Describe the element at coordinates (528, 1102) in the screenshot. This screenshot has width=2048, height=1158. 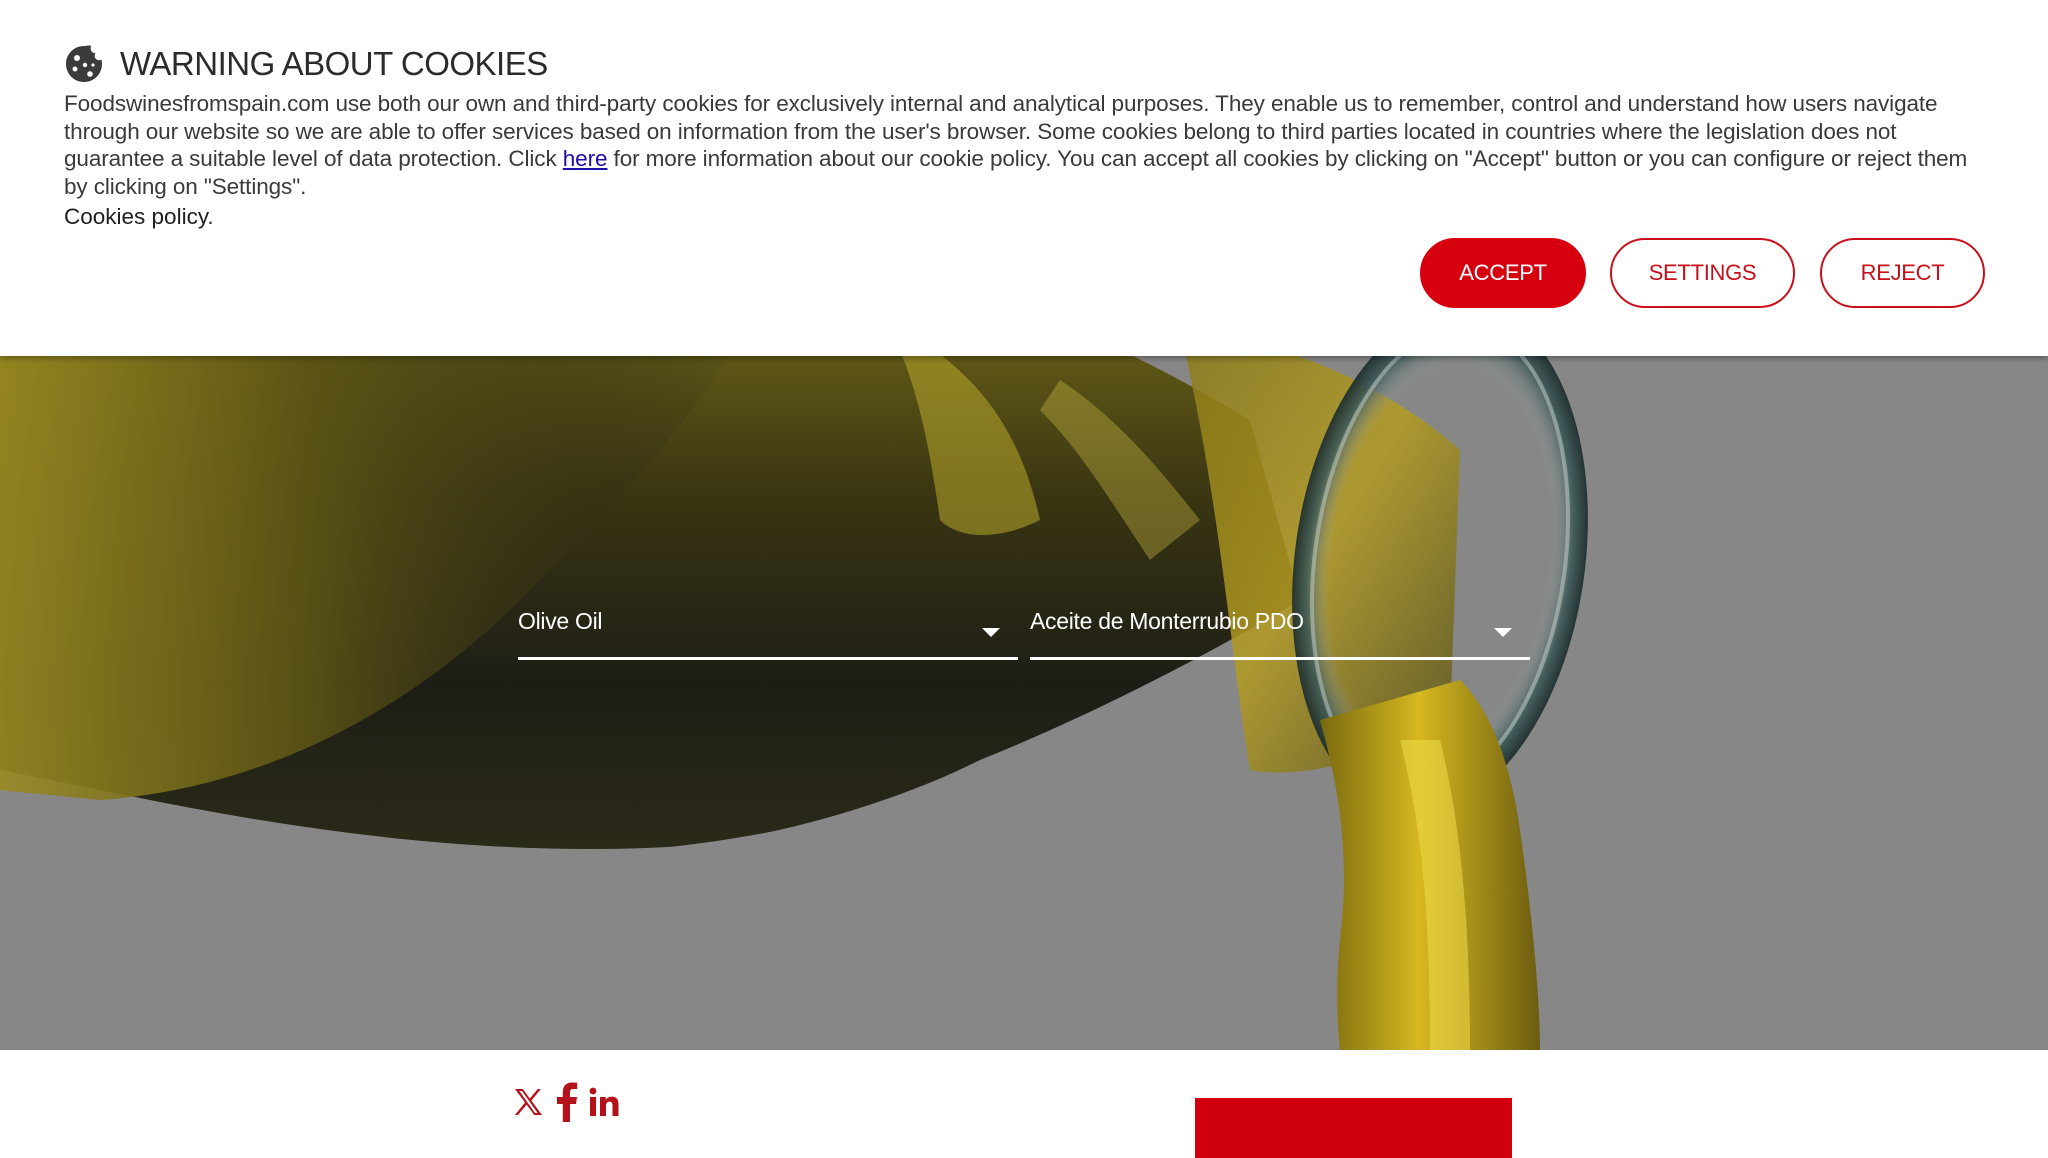
I see `x-icon` at that location.